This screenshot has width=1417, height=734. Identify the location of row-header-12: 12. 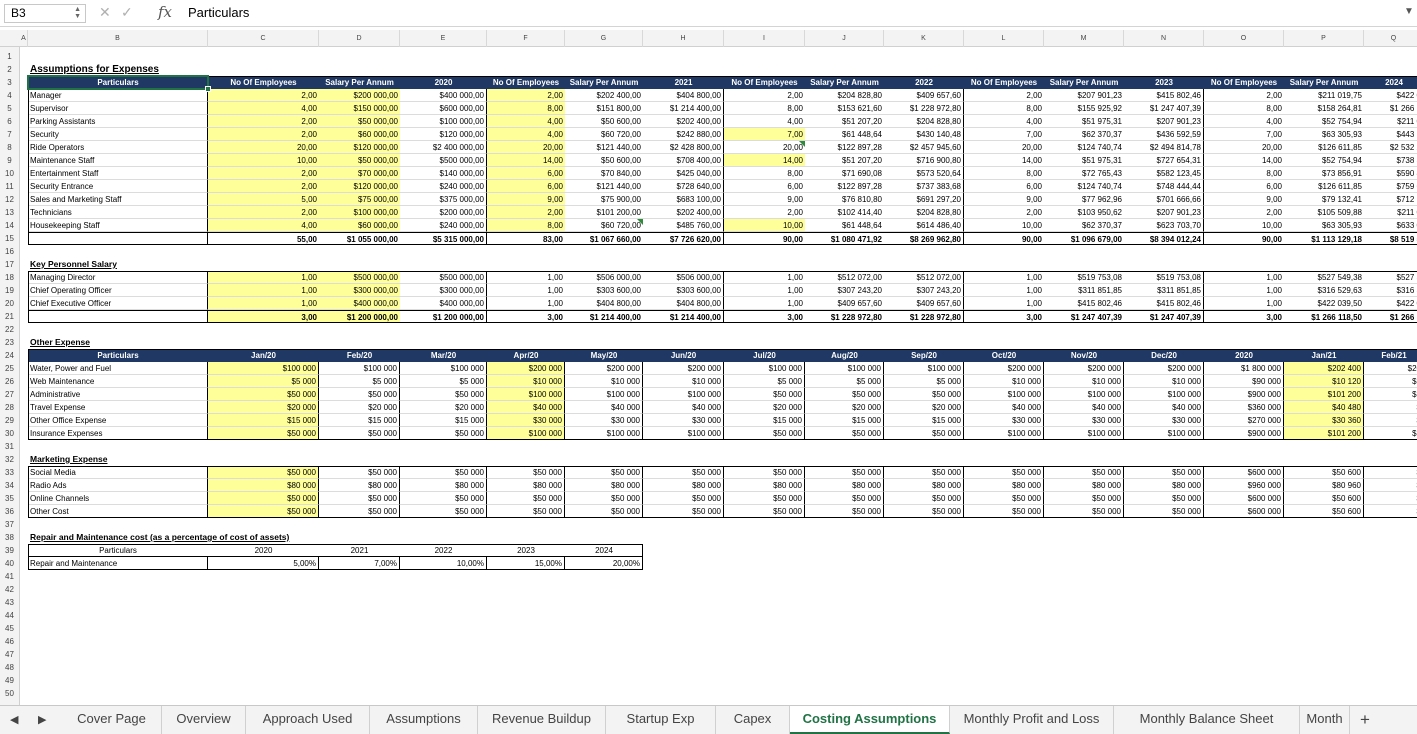
(9, 199).